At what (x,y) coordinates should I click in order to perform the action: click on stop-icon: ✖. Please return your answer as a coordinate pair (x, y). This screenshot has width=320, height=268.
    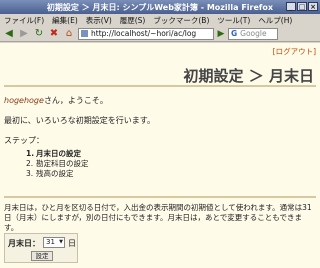
    Looking at the image, I should click on (54, 34).